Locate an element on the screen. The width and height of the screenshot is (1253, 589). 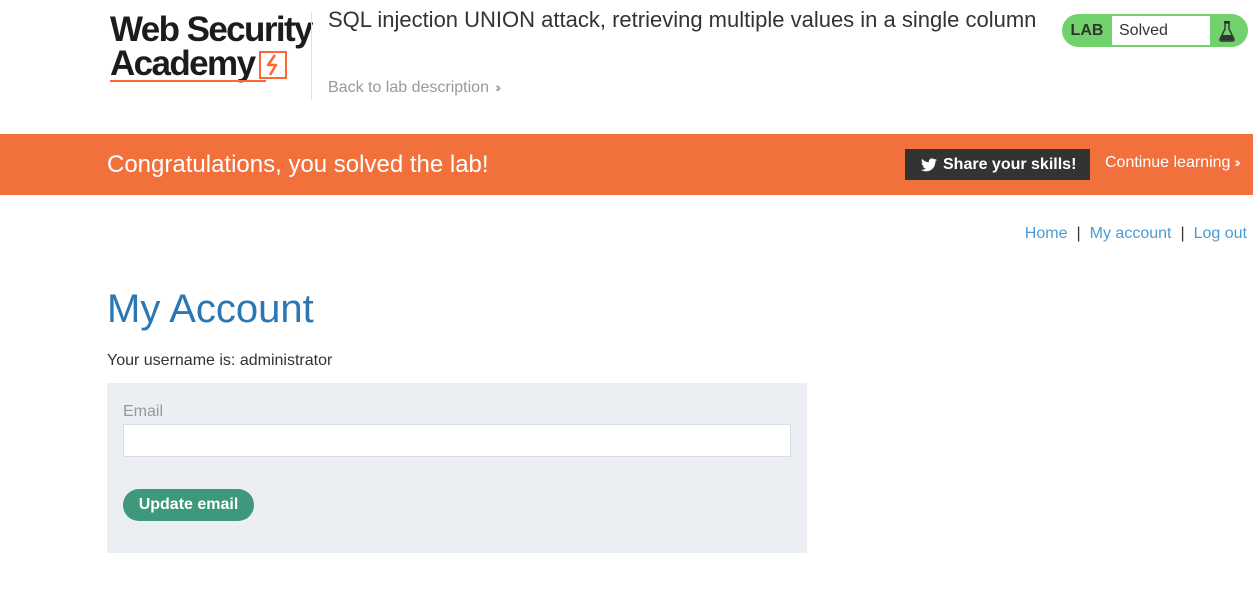
lab-status-widget: LAB Solved is located at coordinates (1155, 30).